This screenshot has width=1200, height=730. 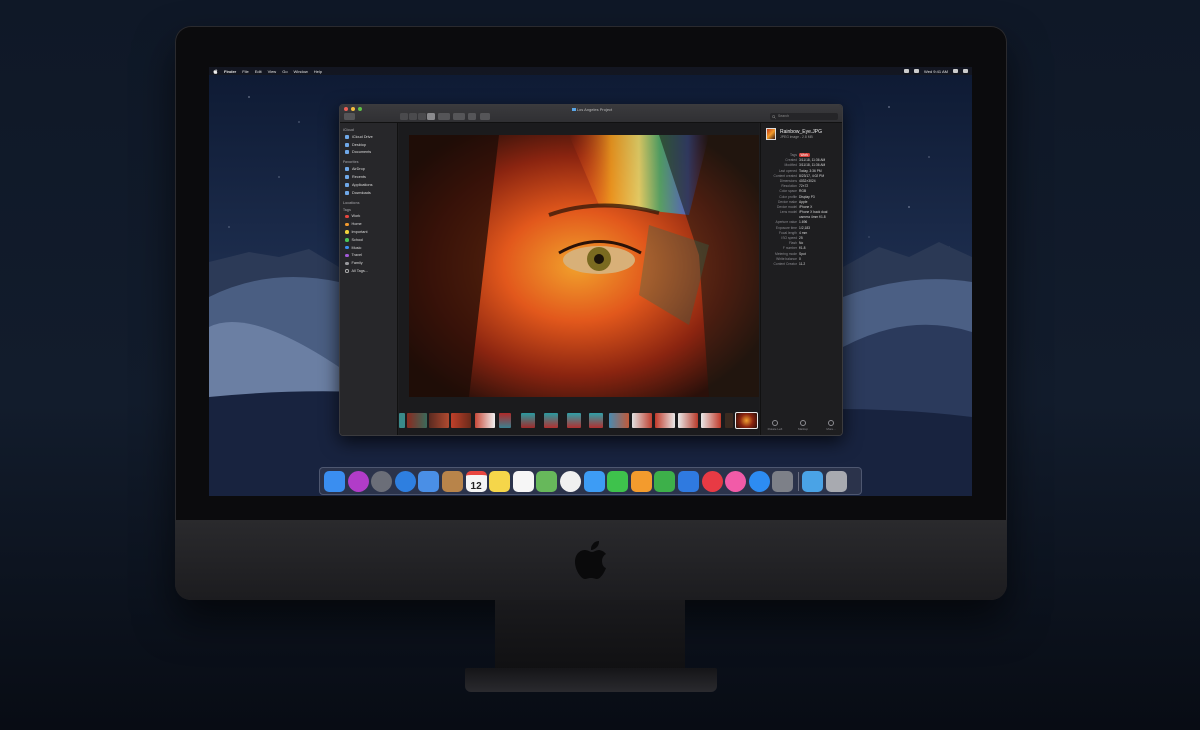 What do you see at coordinates (476, 486) in the screenshot?
I see `calendar-day: 12` at bounding box center [476, 486].